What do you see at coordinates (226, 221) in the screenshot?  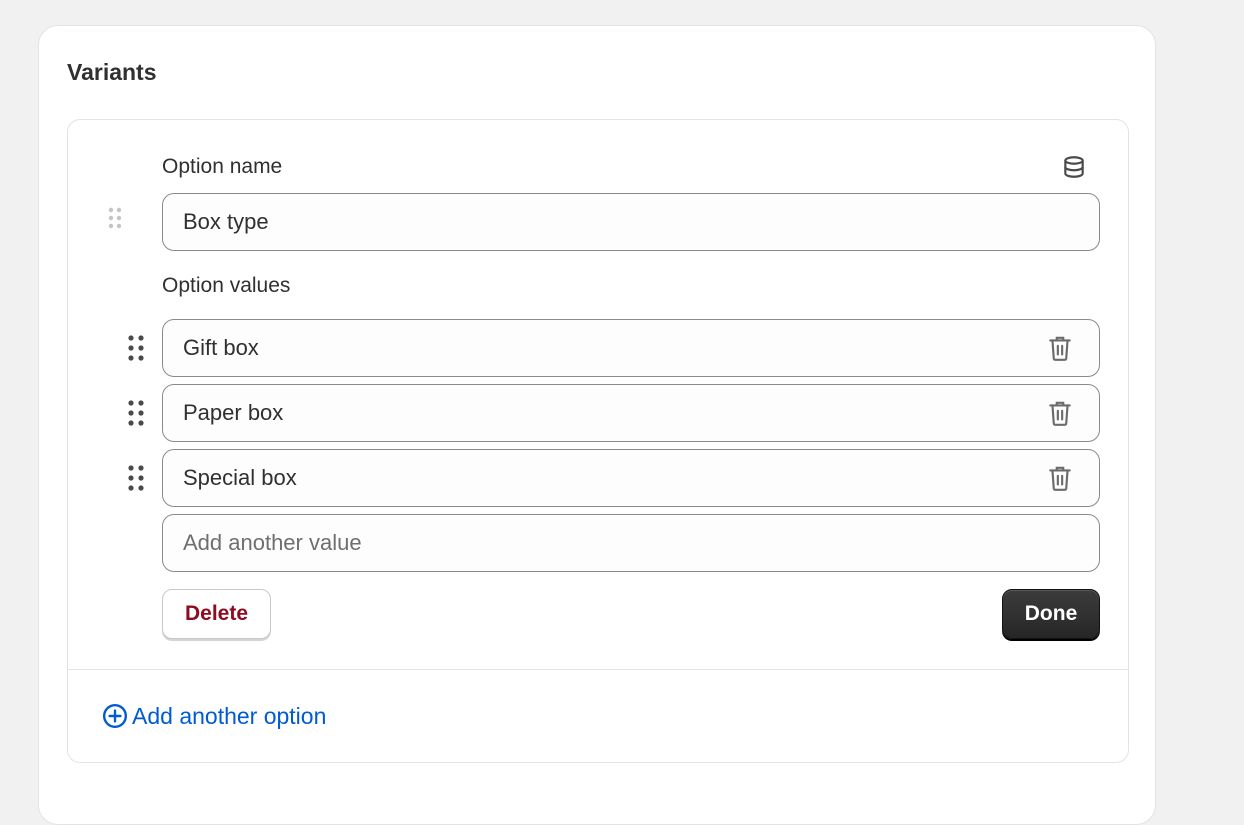 I see `option-name-value: Box type` at bounding box center [226, 221].